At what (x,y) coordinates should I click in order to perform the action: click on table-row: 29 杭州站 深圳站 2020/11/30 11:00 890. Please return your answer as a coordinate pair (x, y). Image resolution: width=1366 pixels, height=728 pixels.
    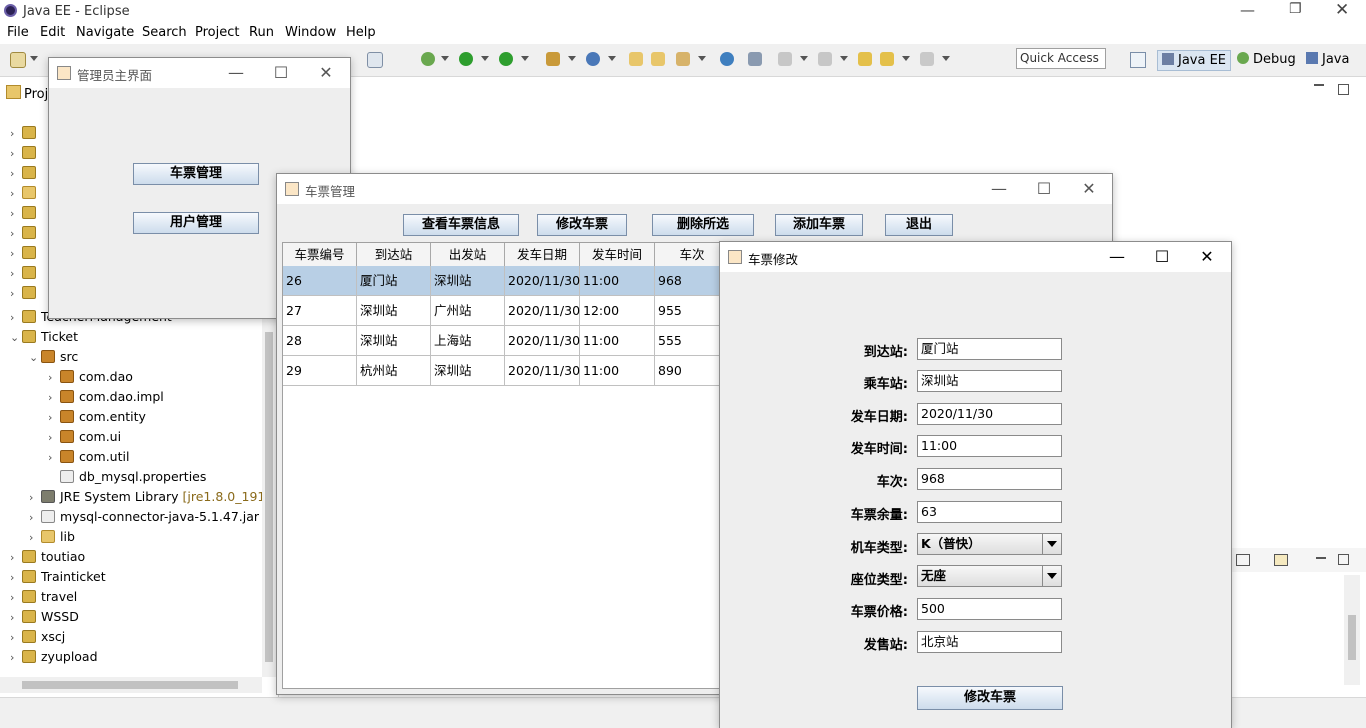
    Looking at the image, I should click on (506, 371).